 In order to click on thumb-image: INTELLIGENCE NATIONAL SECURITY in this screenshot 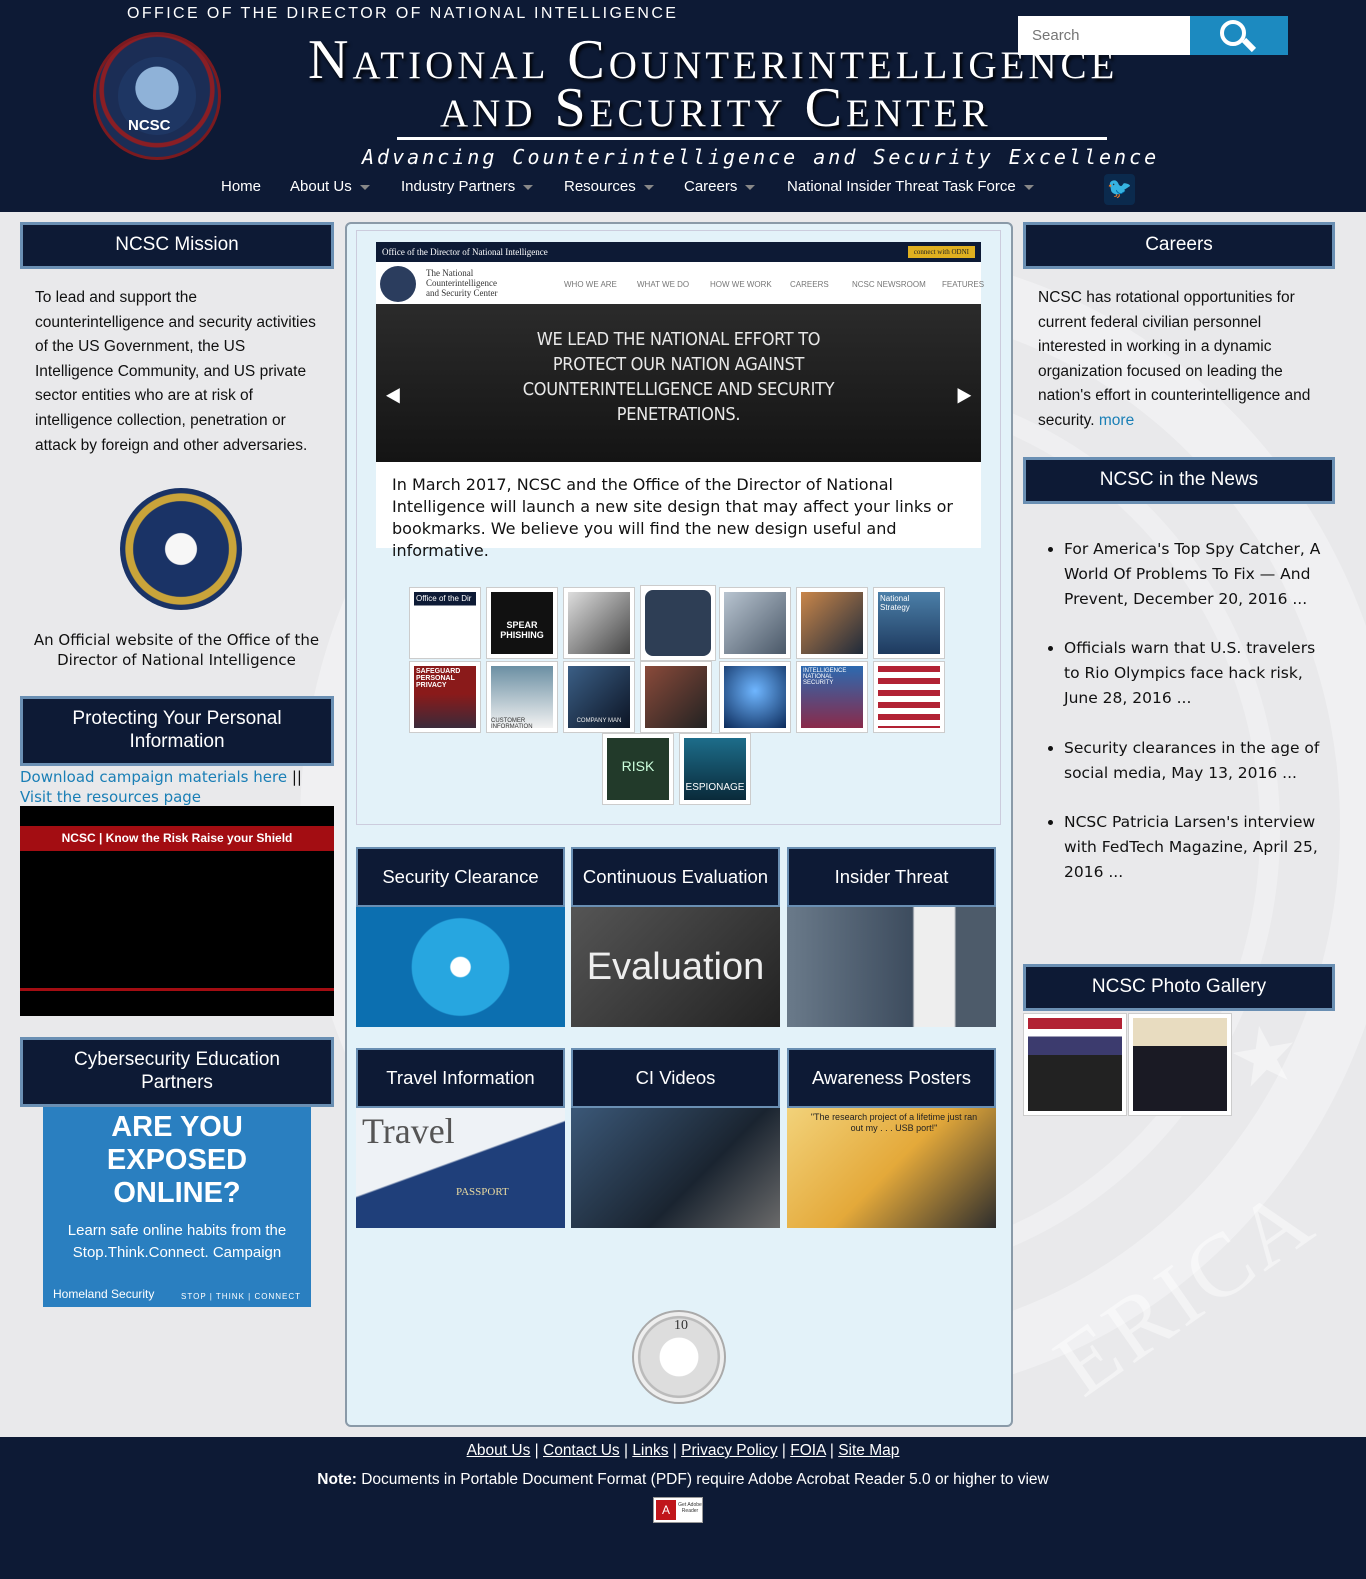, I will do `click(832, 697)`.